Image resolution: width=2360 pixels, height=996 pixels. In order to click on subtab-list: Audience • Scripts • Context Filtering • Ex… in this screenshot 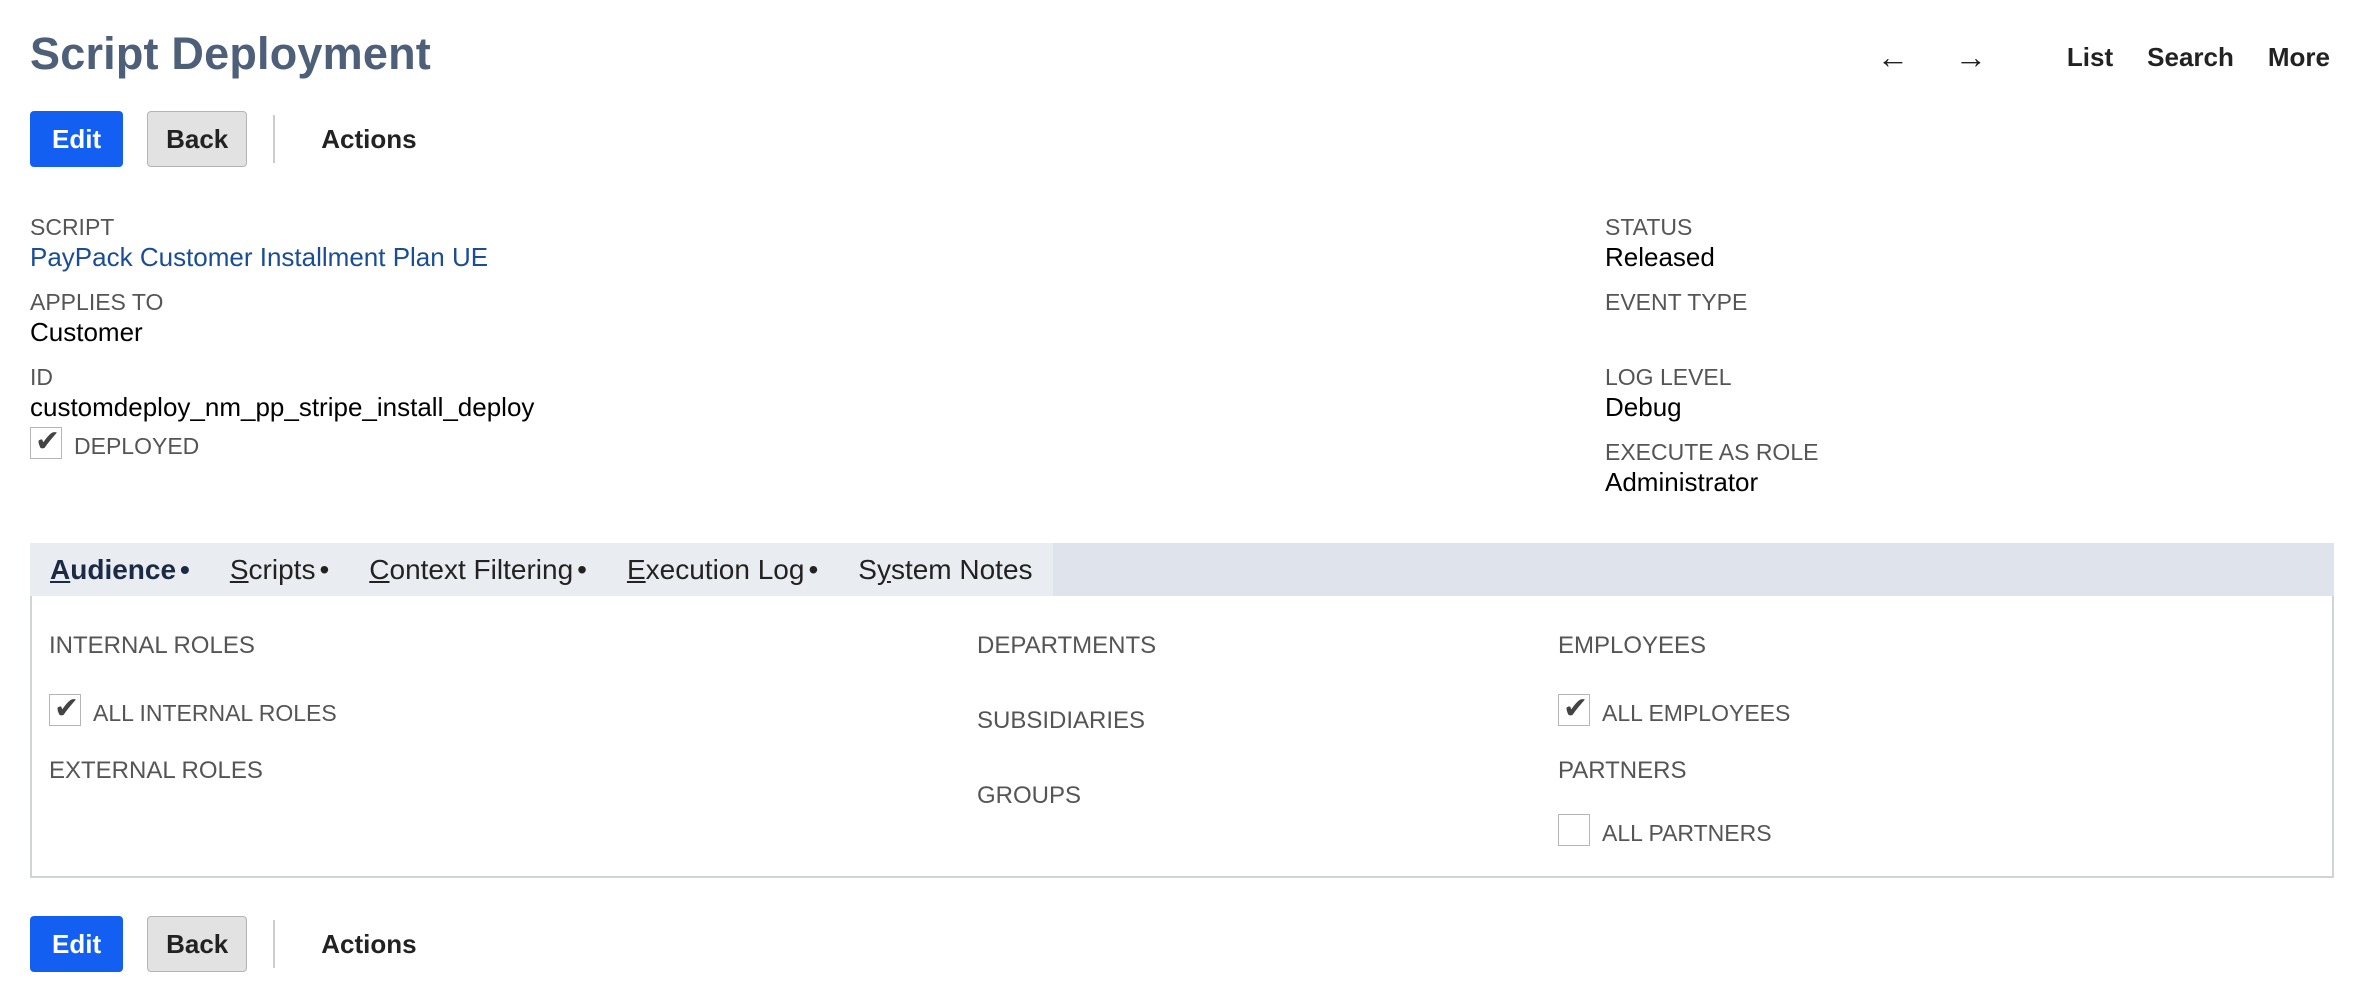, I will do `click(541, 569)`.